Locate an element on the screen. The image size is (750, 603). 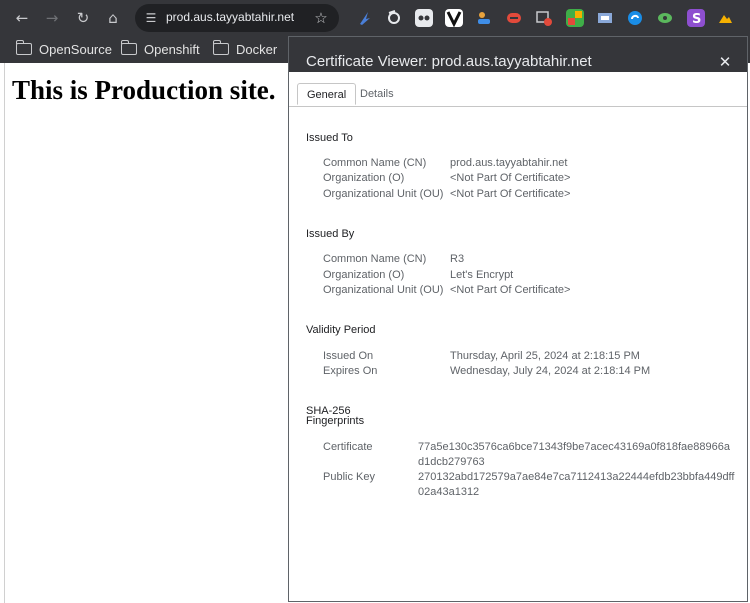
home-icon: ⌂ is located at coordinates (113, 18).